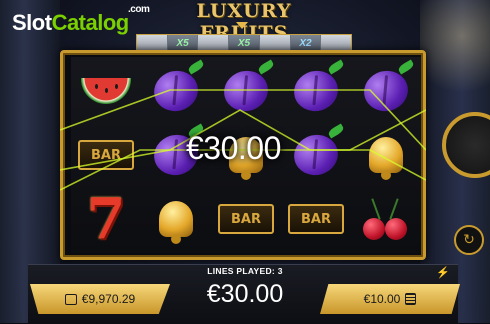  What do you see at coordinates (382, 299) in the screenshot?
I see `bet-value: €10.00` at bounding box center [382, 299].